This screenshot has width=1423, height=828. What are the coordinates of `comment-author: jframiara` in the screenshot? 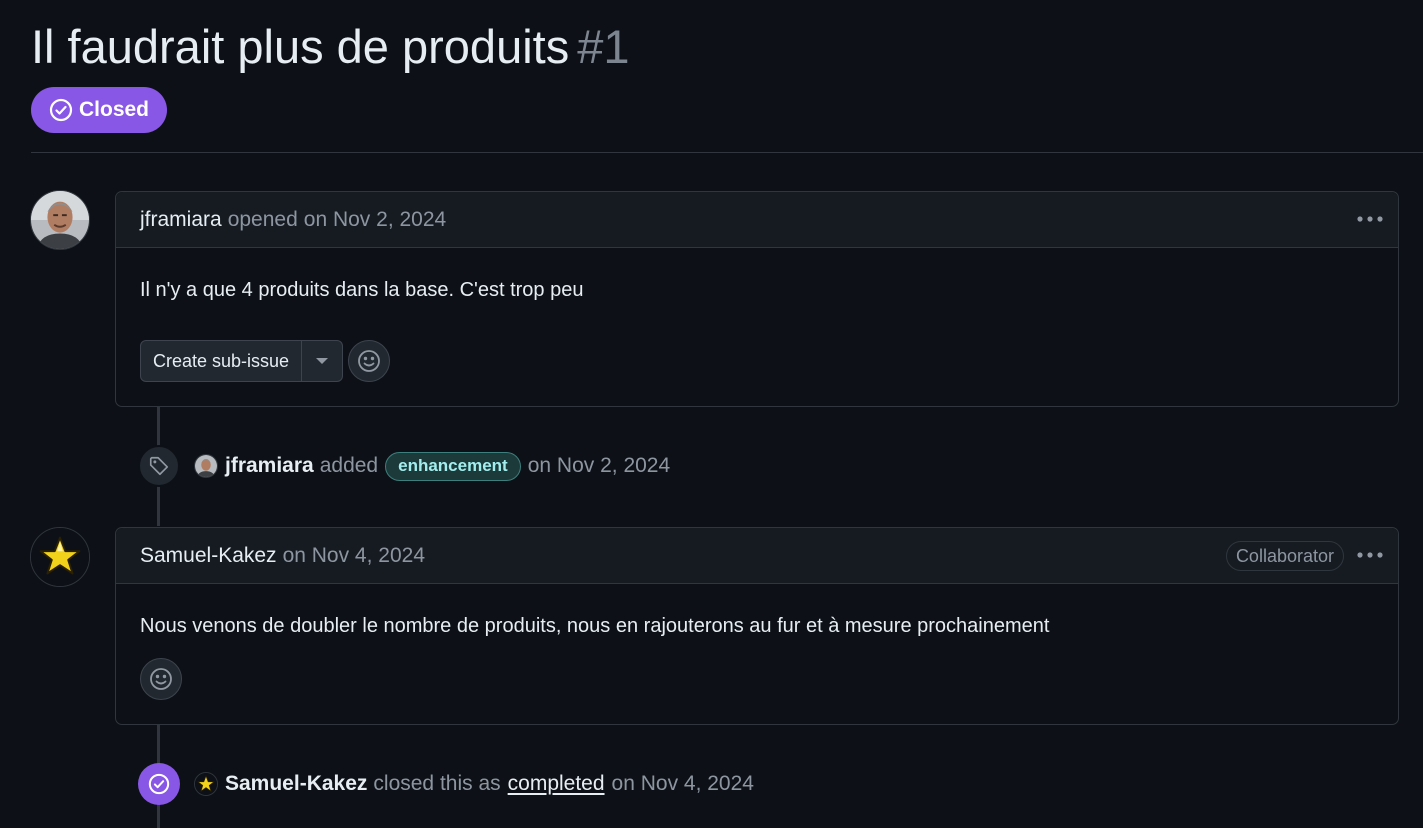 It's located at (181, 220).